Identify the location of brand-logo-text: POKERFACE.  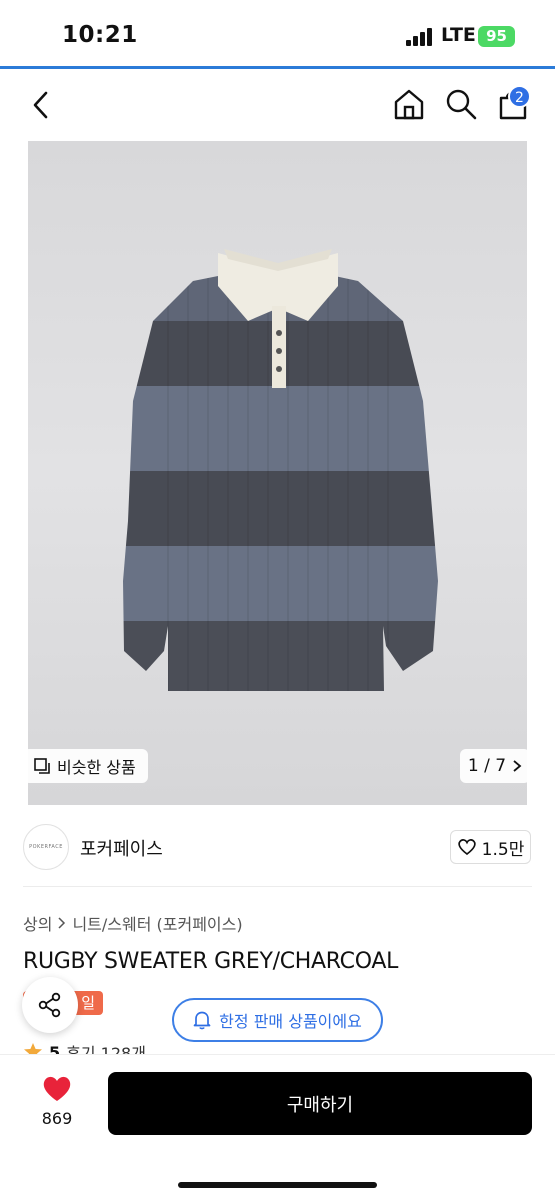
(46, 847).